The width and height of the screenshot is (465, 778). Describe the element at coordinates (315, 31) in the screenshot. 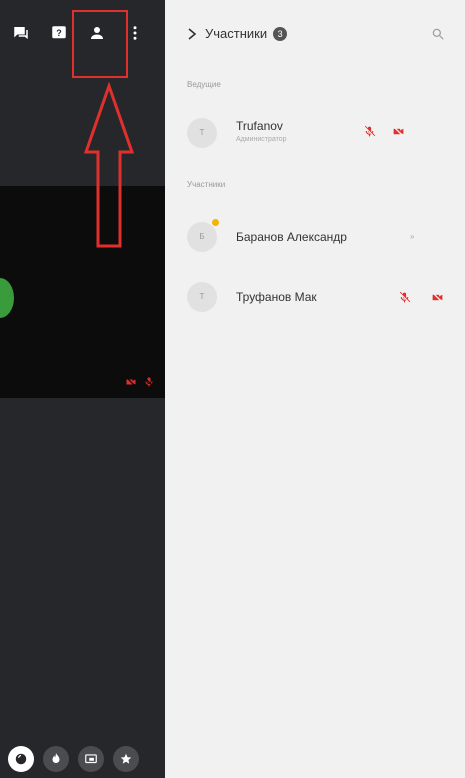

I see `panel-header: Участники 3` at that location.